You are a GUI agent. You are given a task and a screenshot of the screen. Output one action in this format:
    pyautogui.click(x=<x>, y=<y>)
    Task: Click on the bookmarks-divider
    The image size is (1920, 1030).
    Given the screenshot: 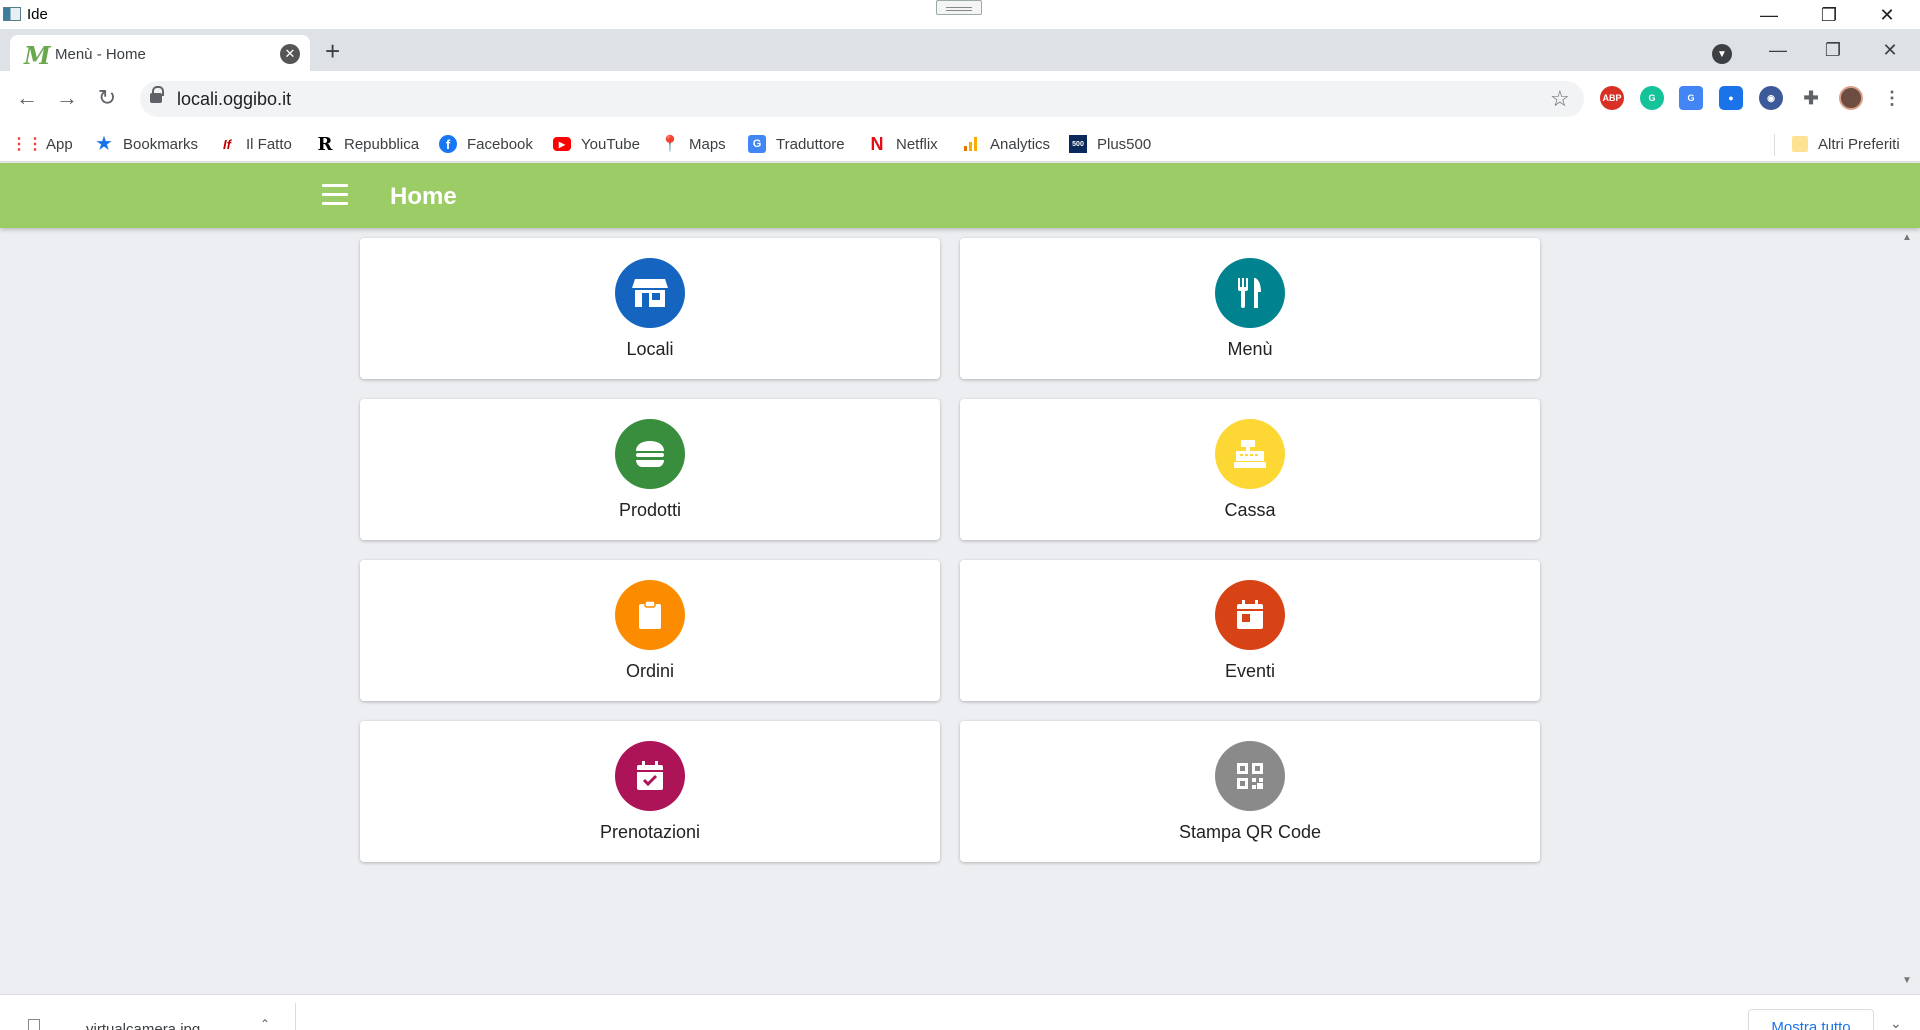 What is the action you would take?
    pyautogui.click(x=1774, y=145)
    